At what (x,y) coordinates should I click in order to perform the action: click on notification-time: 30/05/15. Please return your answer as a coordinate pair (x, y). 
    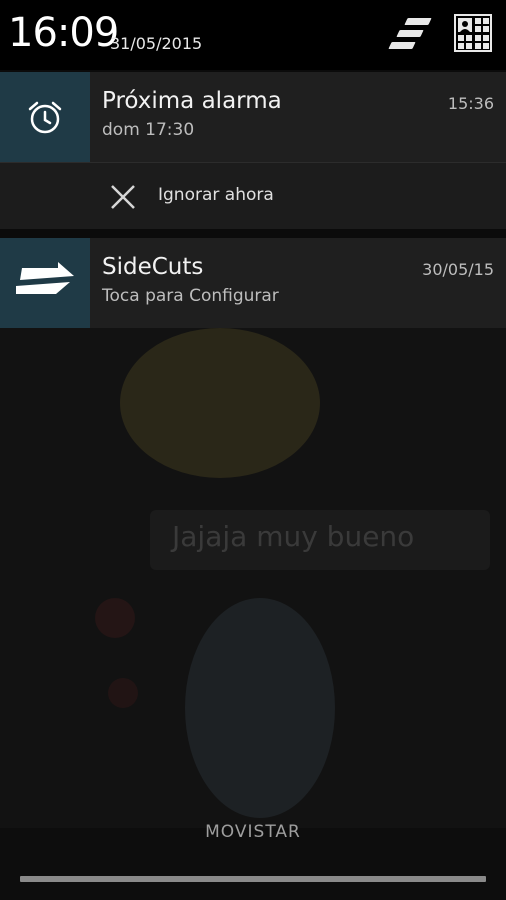
    Looking at the image, I should click on (458, 269).